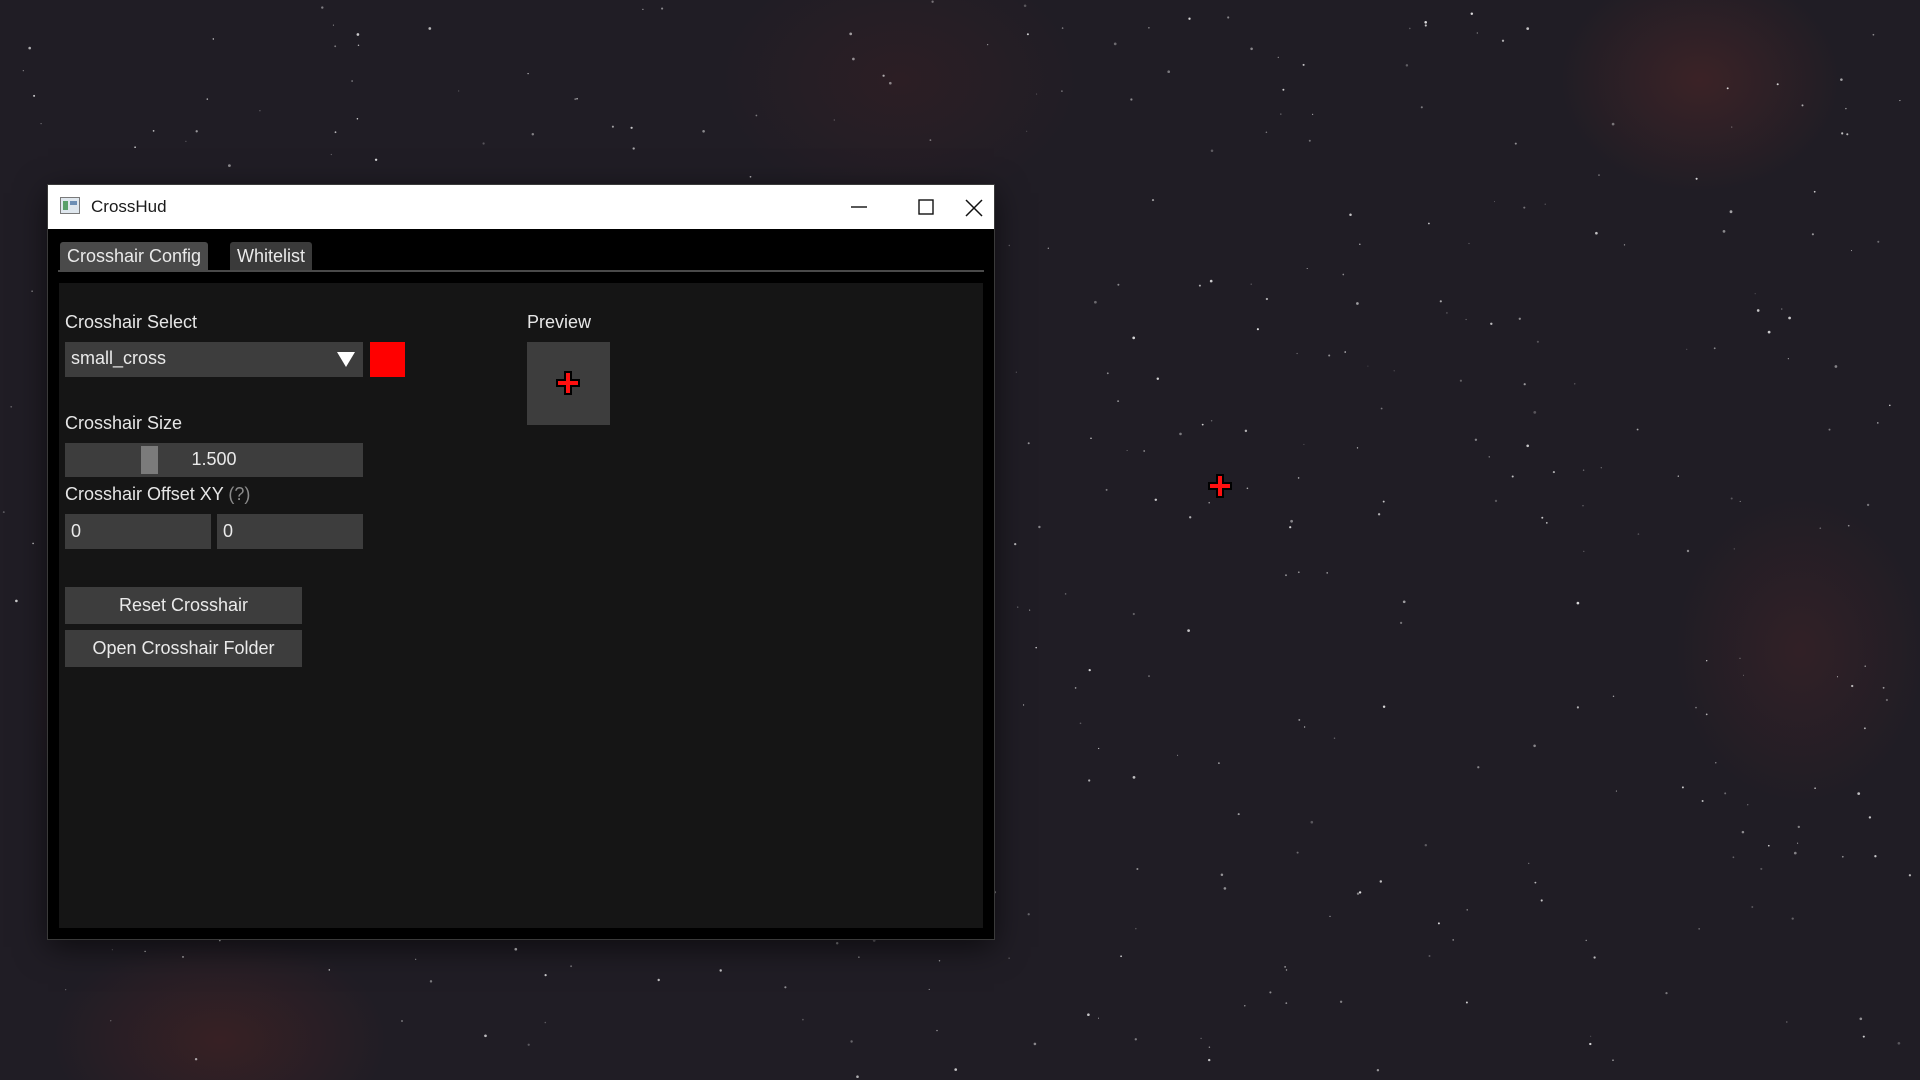  What do you see at coordinates (568, 383) in the screenshot?
I see `crosshair-preview-icon` at bounding box center [568, 383].